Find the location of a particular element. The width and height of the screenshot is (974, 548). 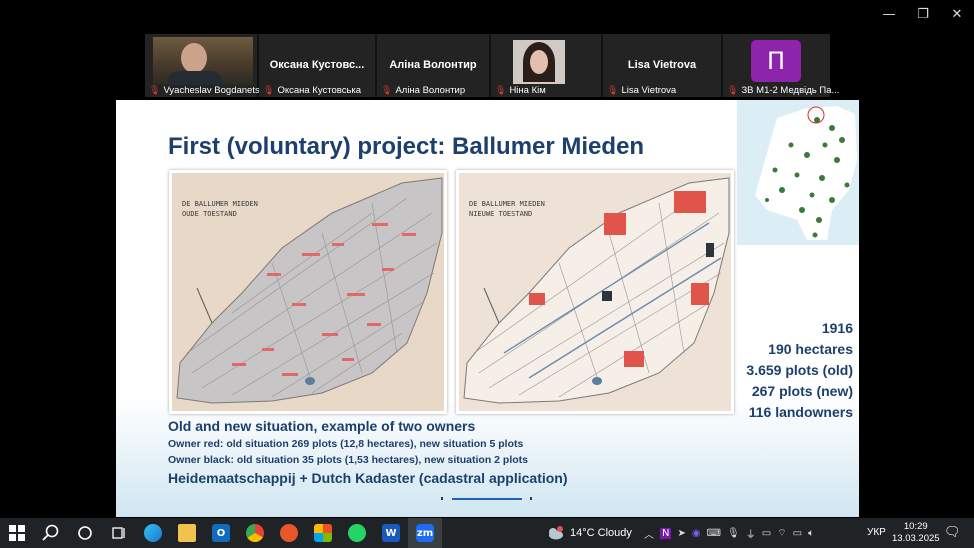

display-icon: ▭ is located at coordinates (766, 533).